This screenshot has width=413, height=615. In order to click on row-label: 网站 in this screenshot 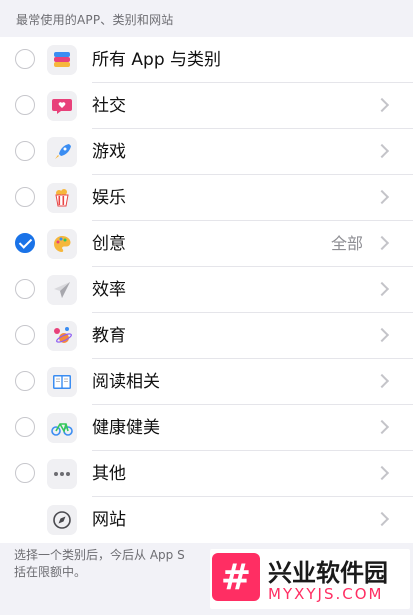, I will do `click(109, 520)`.